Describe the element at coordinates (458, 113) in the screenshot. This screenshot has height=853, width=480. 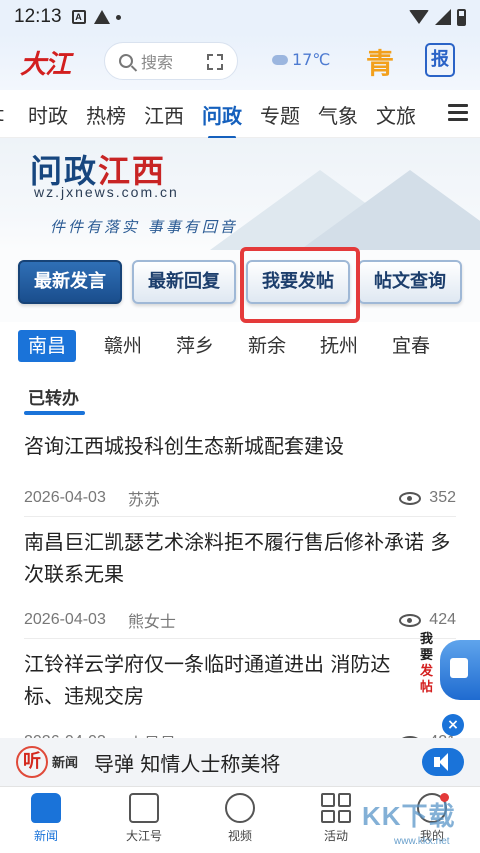
I see `menu-icon` at that location.